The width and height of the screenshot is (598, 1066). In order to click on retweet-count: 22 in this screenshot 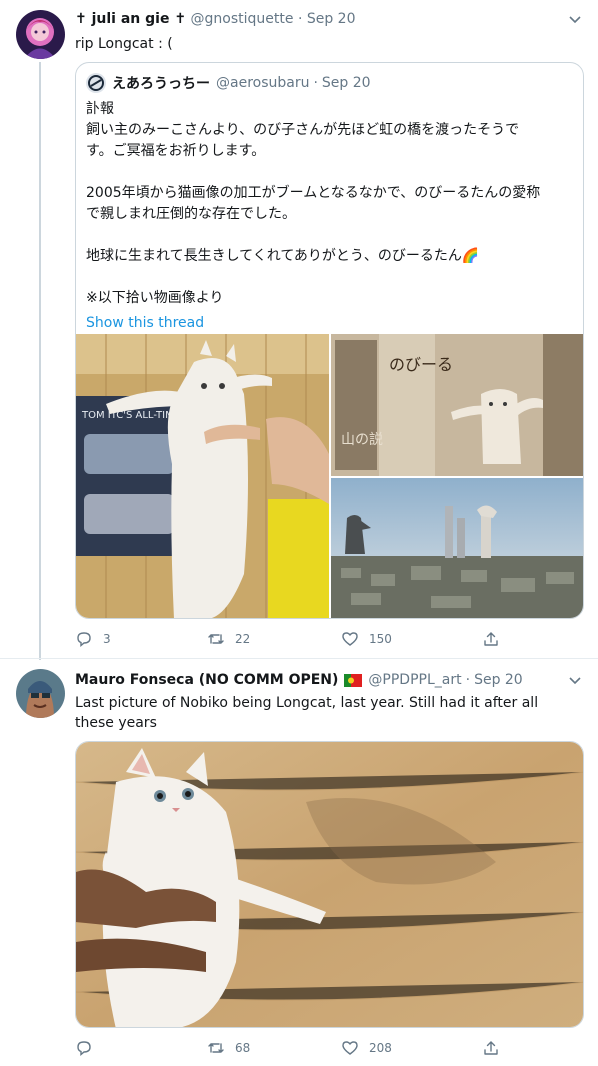, I will do `click(243, 639)`.